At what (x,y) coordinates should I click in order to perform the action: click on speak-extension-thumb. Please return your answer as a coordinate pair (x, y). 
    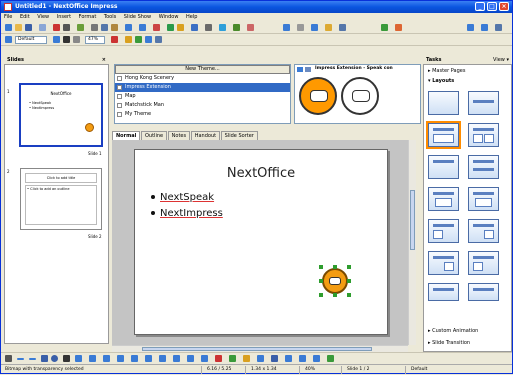
    Looking at the image, I should click on (318, 96).